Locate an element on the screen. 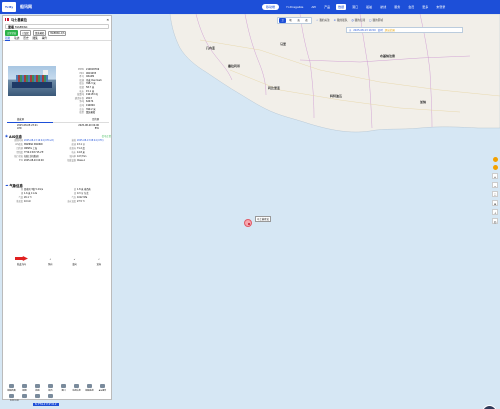 This screenshot has height=409, width=500. tool-label: 船舶监控 is located at coordinates (89, 391).